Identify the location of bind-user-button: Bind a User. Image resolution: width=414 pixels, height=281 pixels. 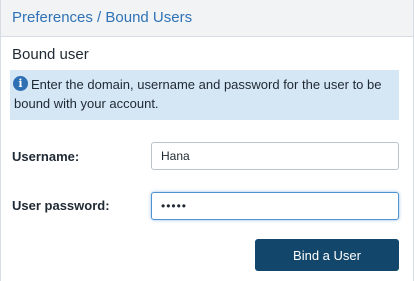
(327, 255).